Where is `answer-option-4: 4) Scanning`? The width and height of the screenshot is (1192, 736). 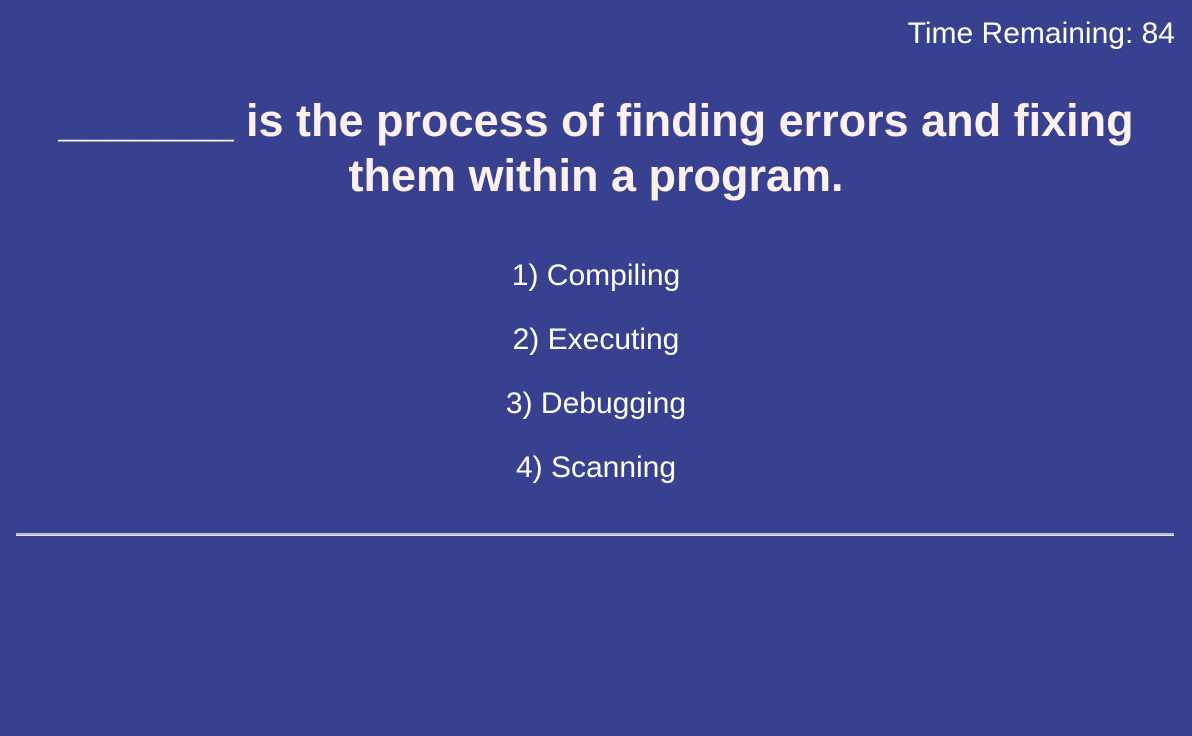 answer-option-4: 4) Scanning is located at coordinates (596, 468).